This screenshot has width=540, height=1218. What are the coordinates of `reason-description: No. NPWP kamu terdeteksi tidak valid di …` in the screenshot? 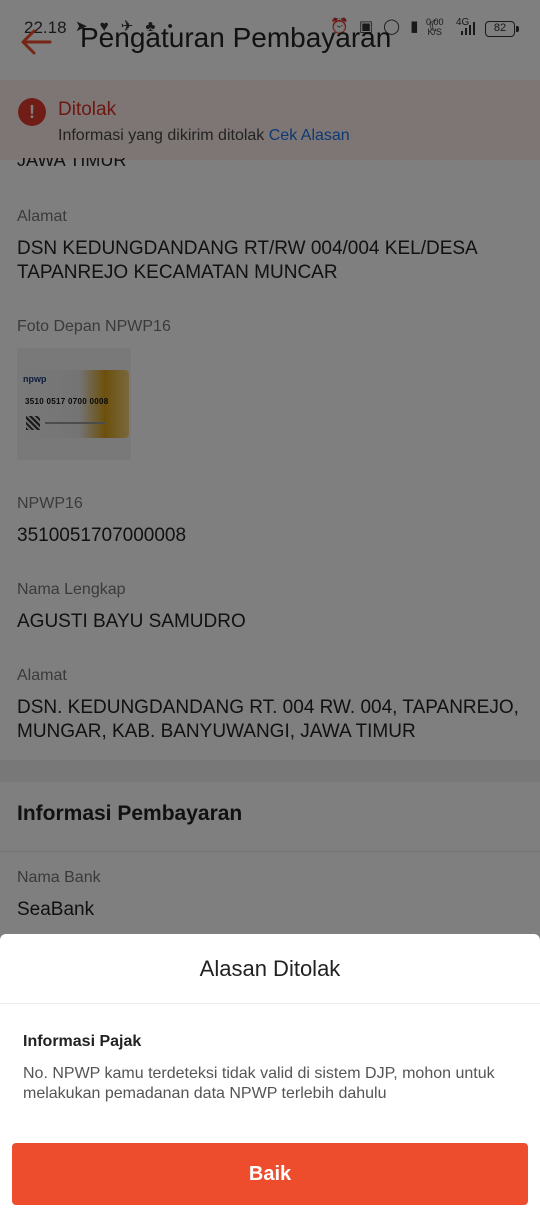 It's located at (259, 1083).